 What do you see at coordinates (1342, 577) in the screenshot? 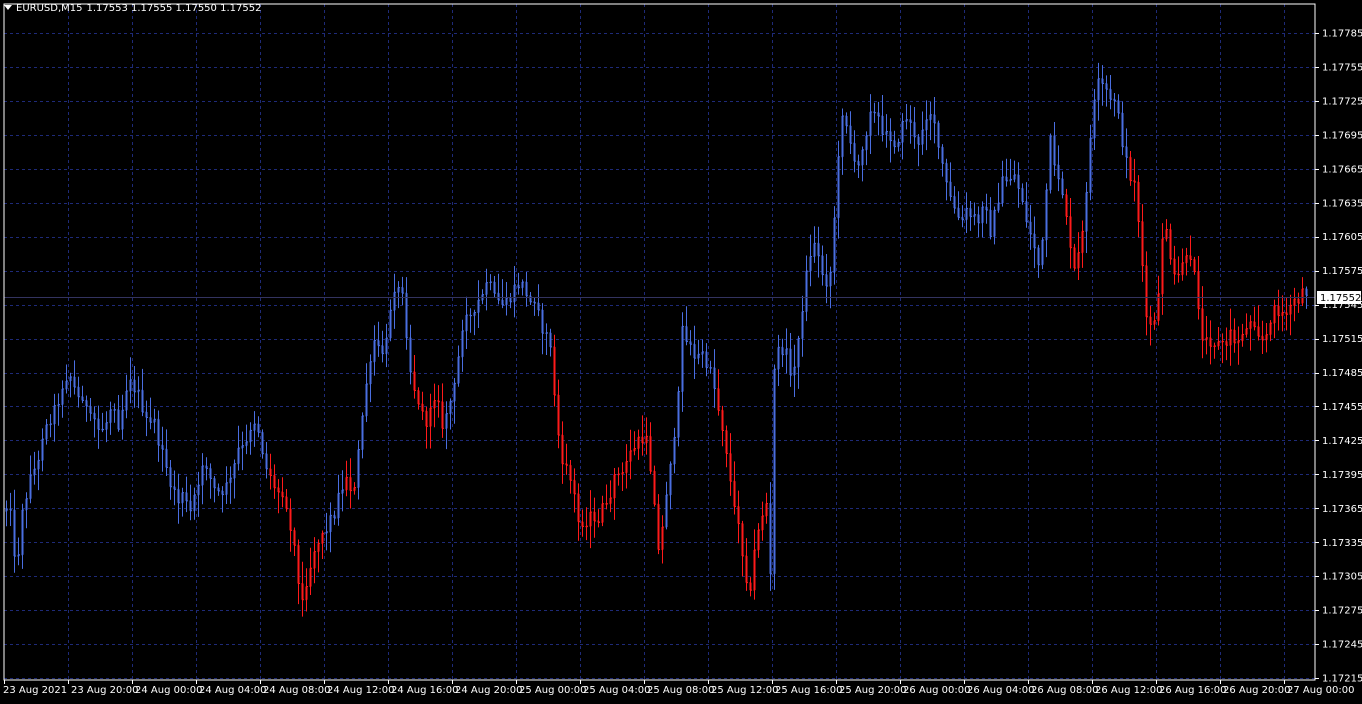
I see `y-tick-label: 1.17305` at bounding box center [1342, 577].